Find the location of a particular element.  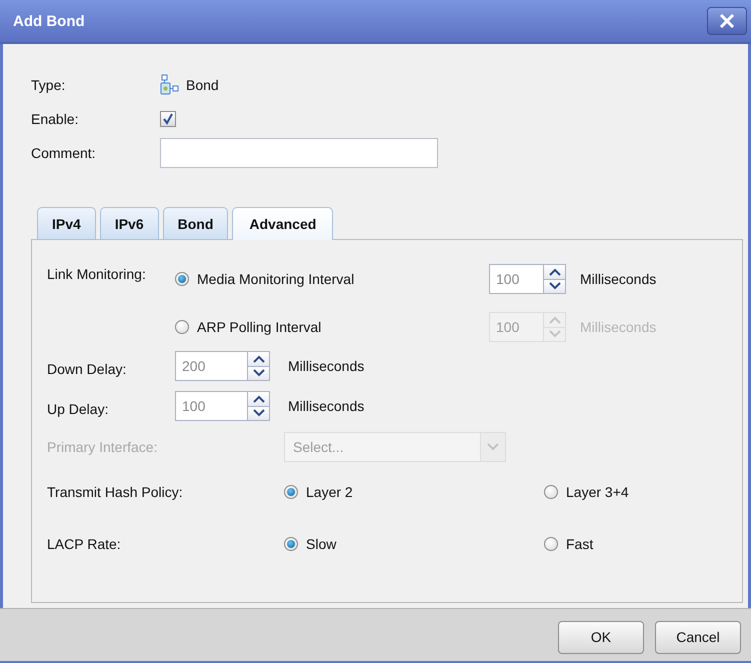

close-button is located at coordinates (727, 21).